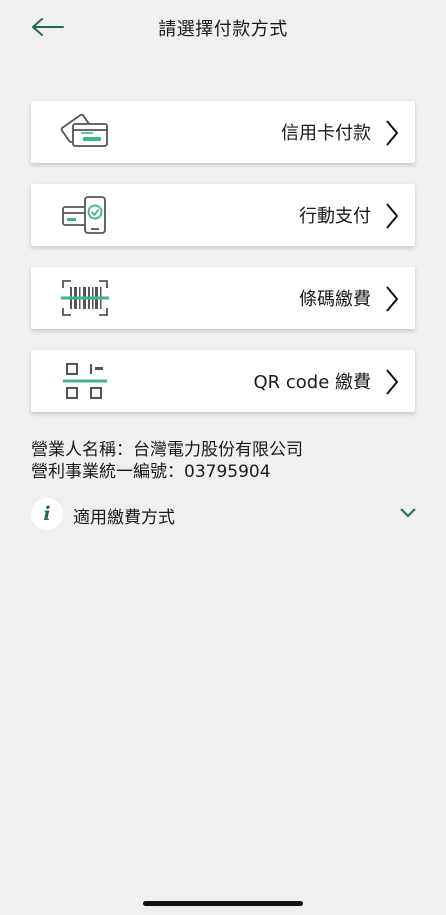 The image size is (446, 915). I want to click on payment-option-label: QR code 繳費, so click(312, 382).